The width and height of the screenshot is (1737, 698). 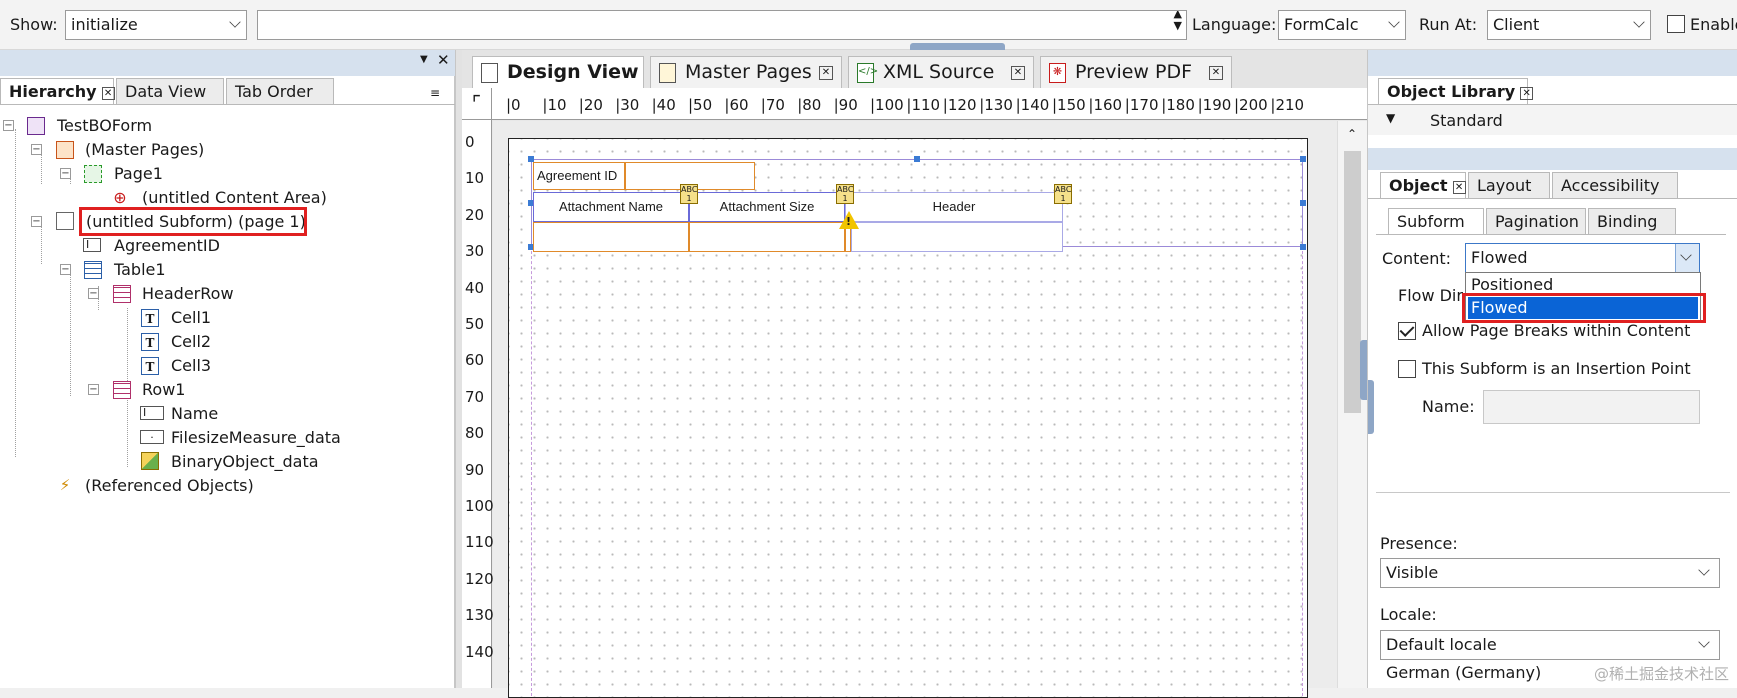 I want to click on language-select: FormCalc, so click(x=1342, y=25).